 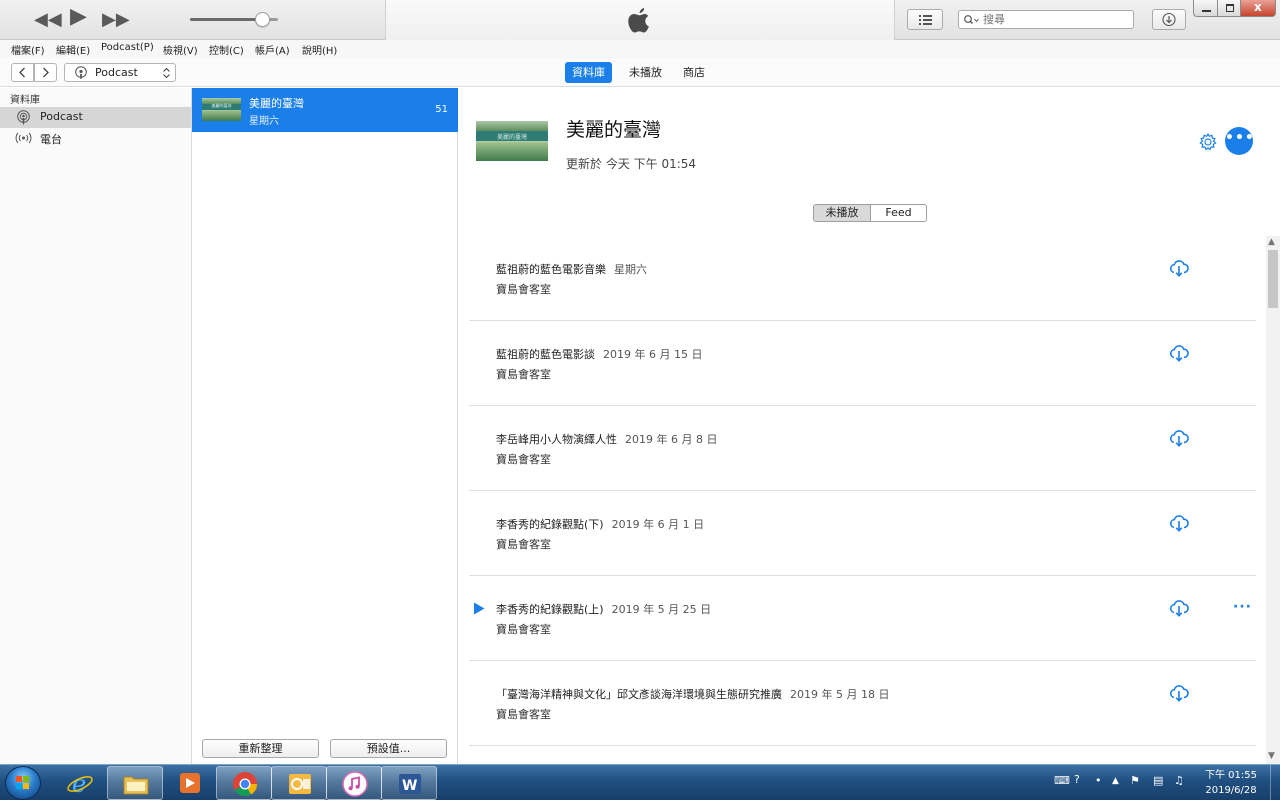 What do you see at coordinates (226, 49) in the screenshot?
I see `menu-controls: 控制(C)` at bounding box center [226, 49].